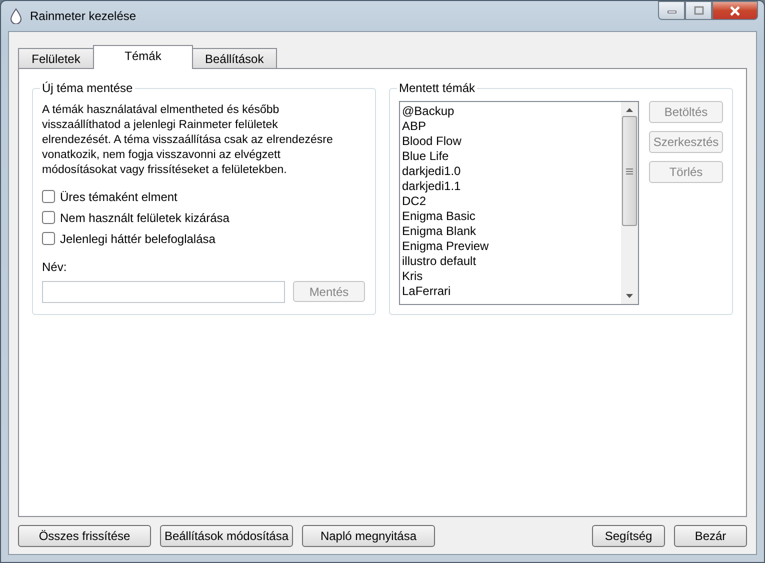 The image size is (765, 563). What do you see at coordinates (510, 276) in the screenshot?
I see `list-item: Kris` at bounding box center [510, 276].